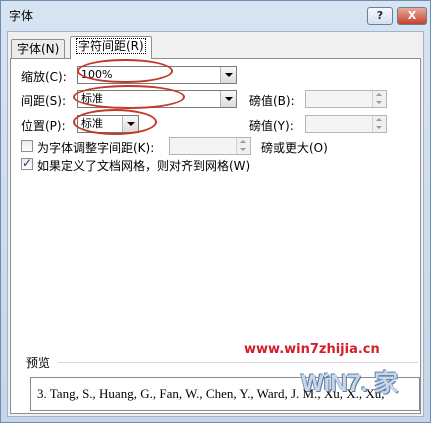 This screenshot has height=423, width=431. I want to click on annotation-ellipse-position, so click(115, 122).